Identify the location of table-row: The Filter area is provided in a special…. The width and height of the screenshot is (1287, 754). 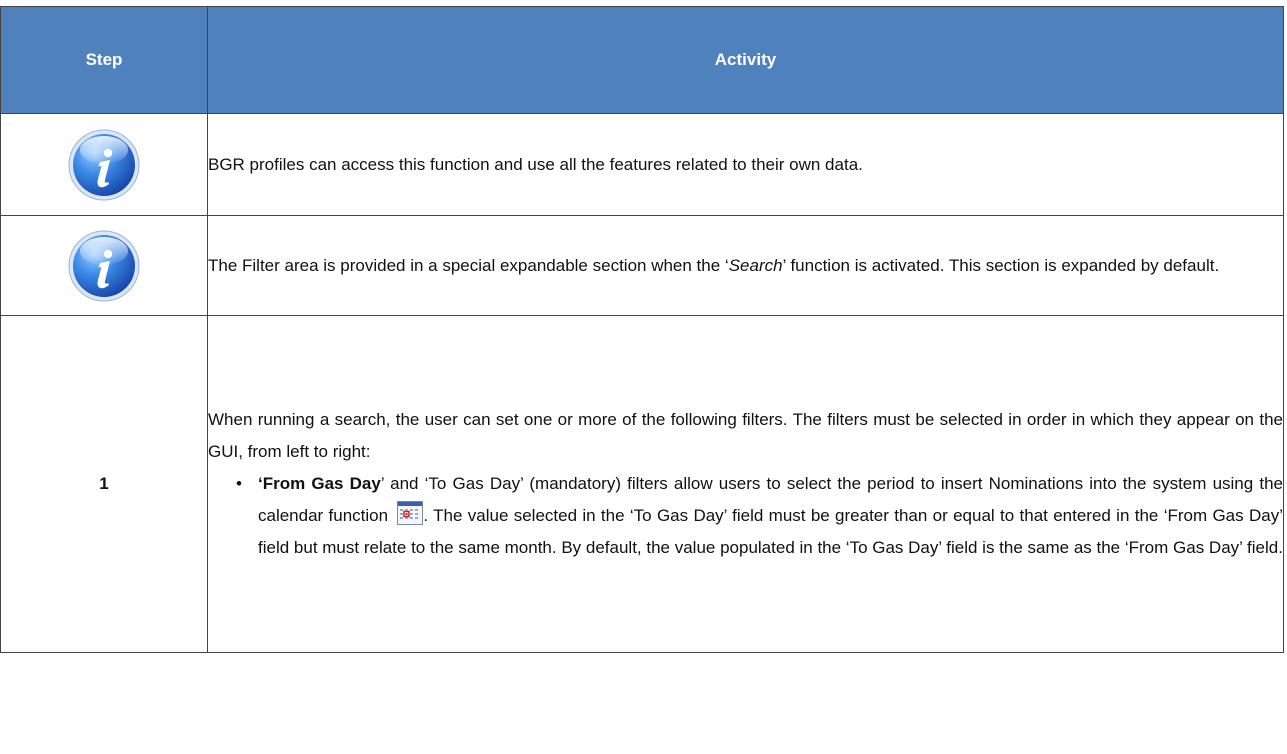
(642, 265).